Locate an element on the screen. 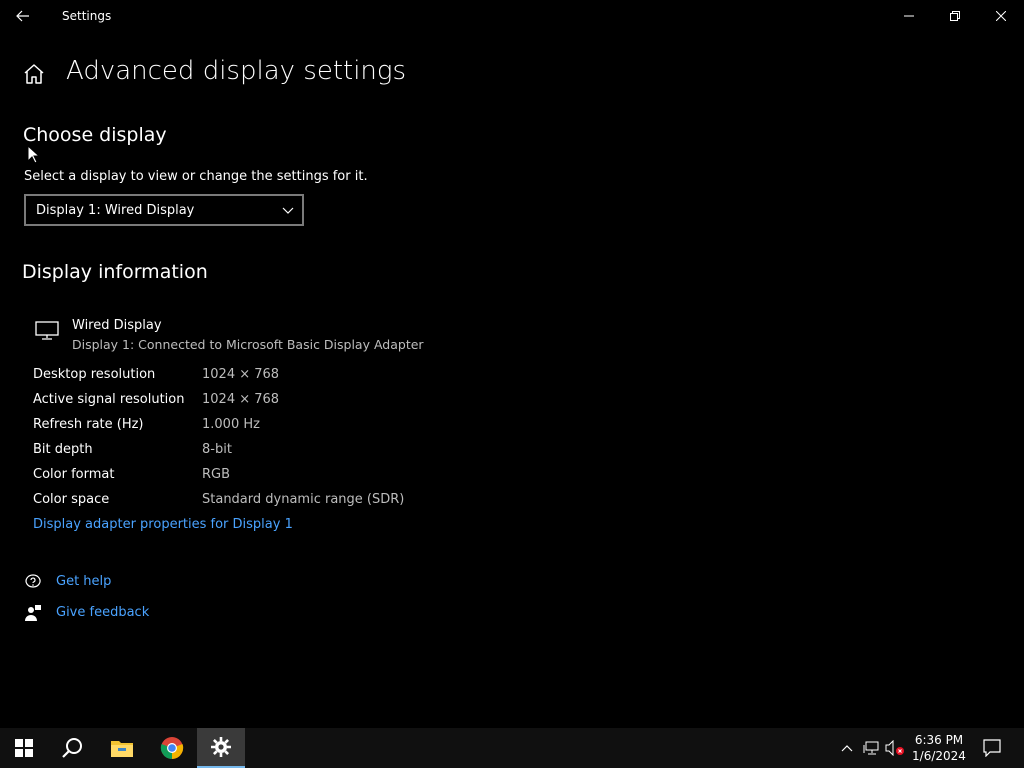 The image size is (1024, 768). monitor-icon is located at coordinates (47, 330).